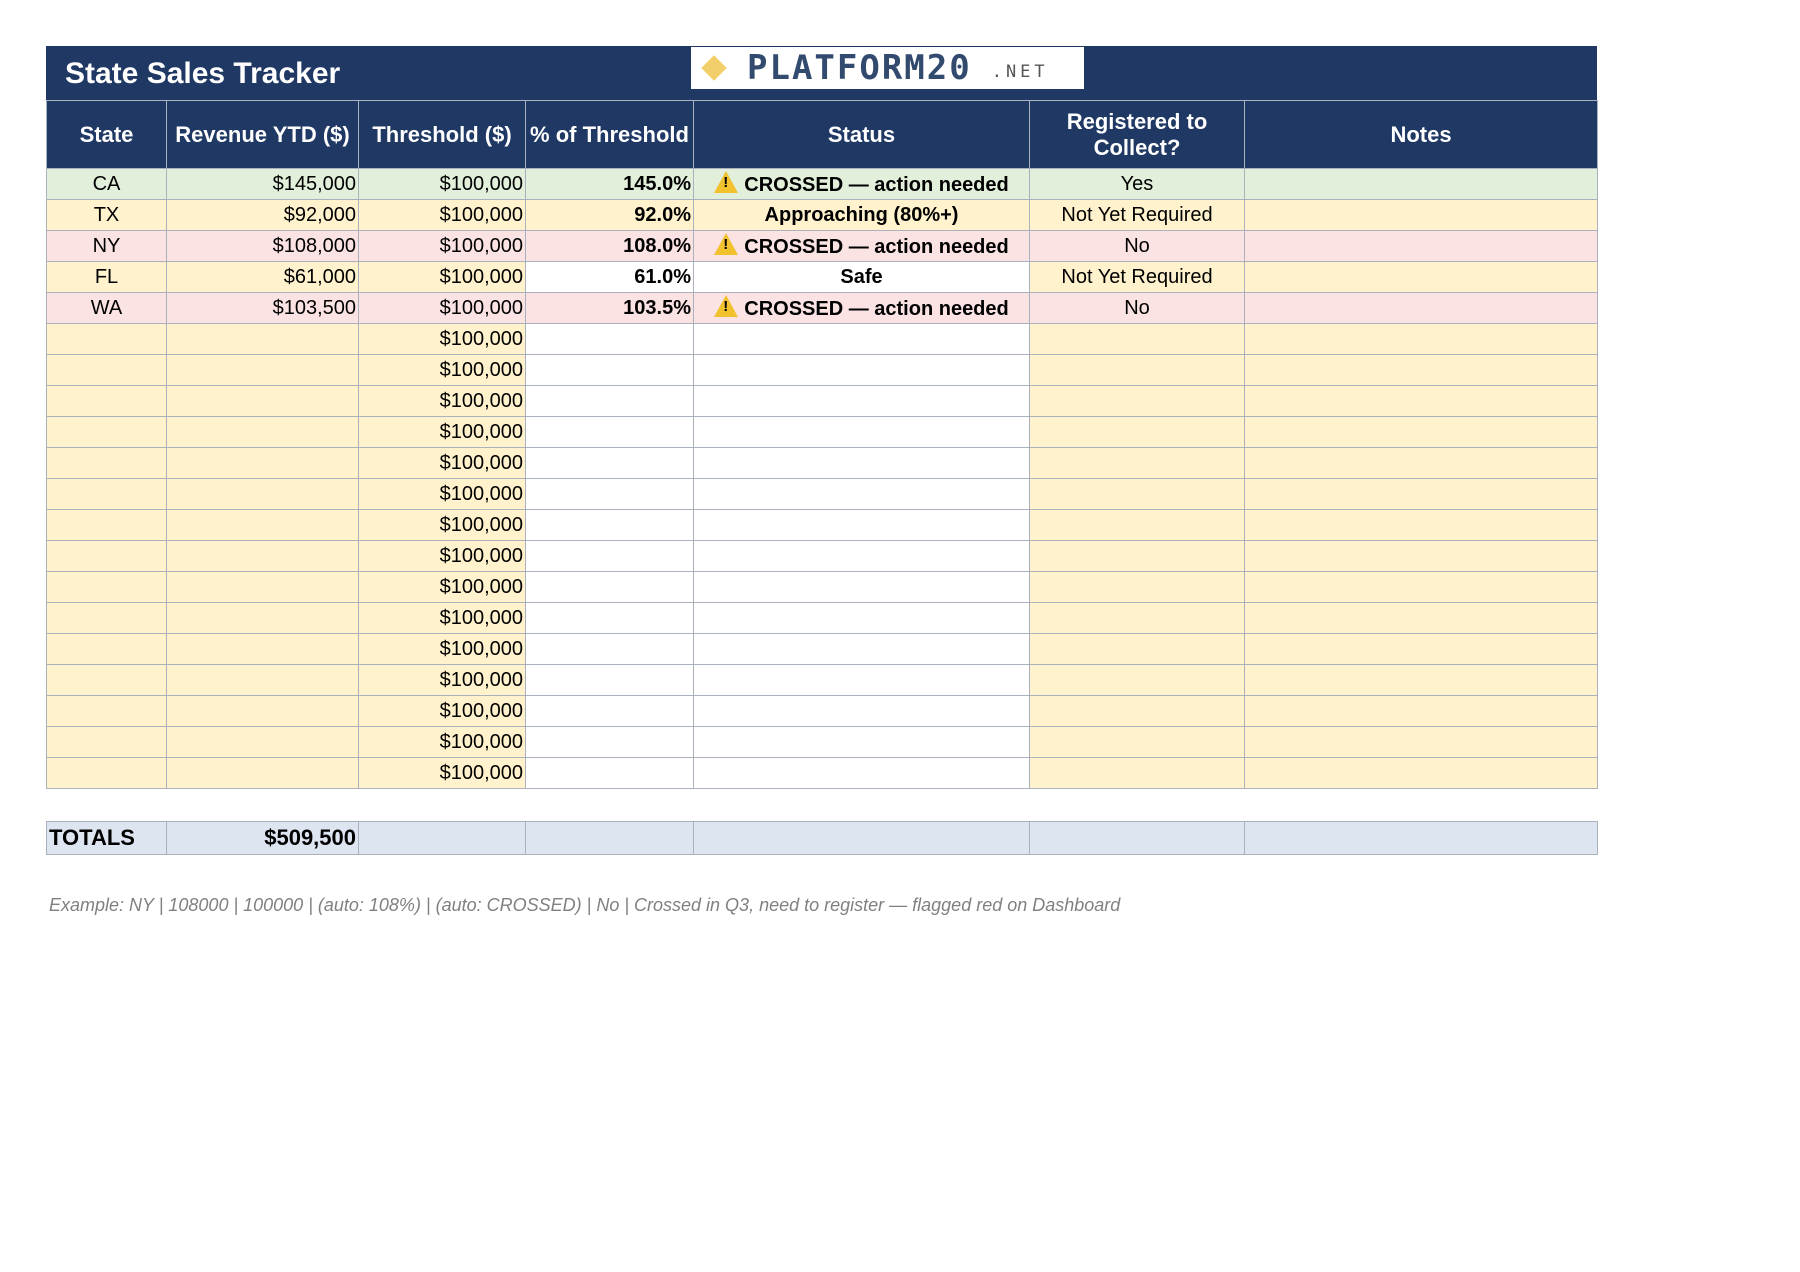 The height and width of the screenshot is (1272, 1800). I want to click on cell-state: WA, so click(106, 308).